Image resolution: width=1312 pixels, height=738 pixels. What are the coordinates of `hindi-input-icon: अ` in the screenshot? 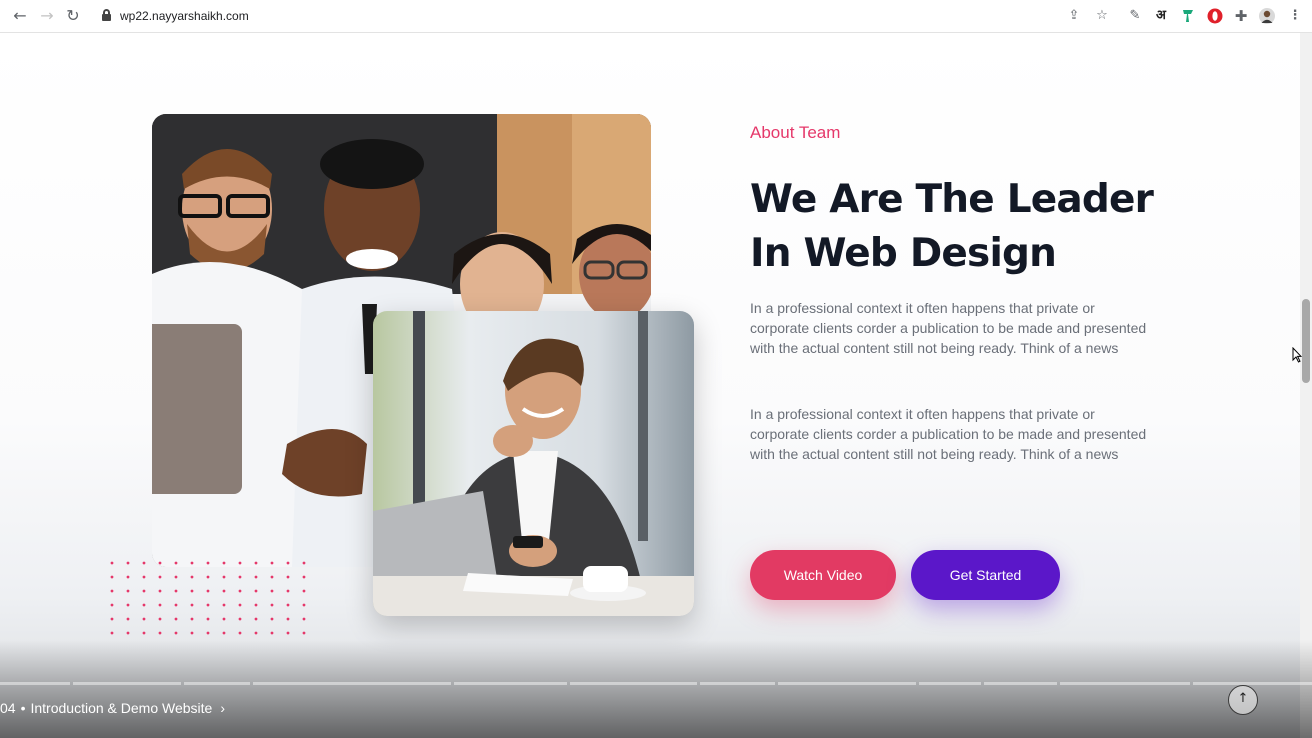 It's located at (1161, 16).